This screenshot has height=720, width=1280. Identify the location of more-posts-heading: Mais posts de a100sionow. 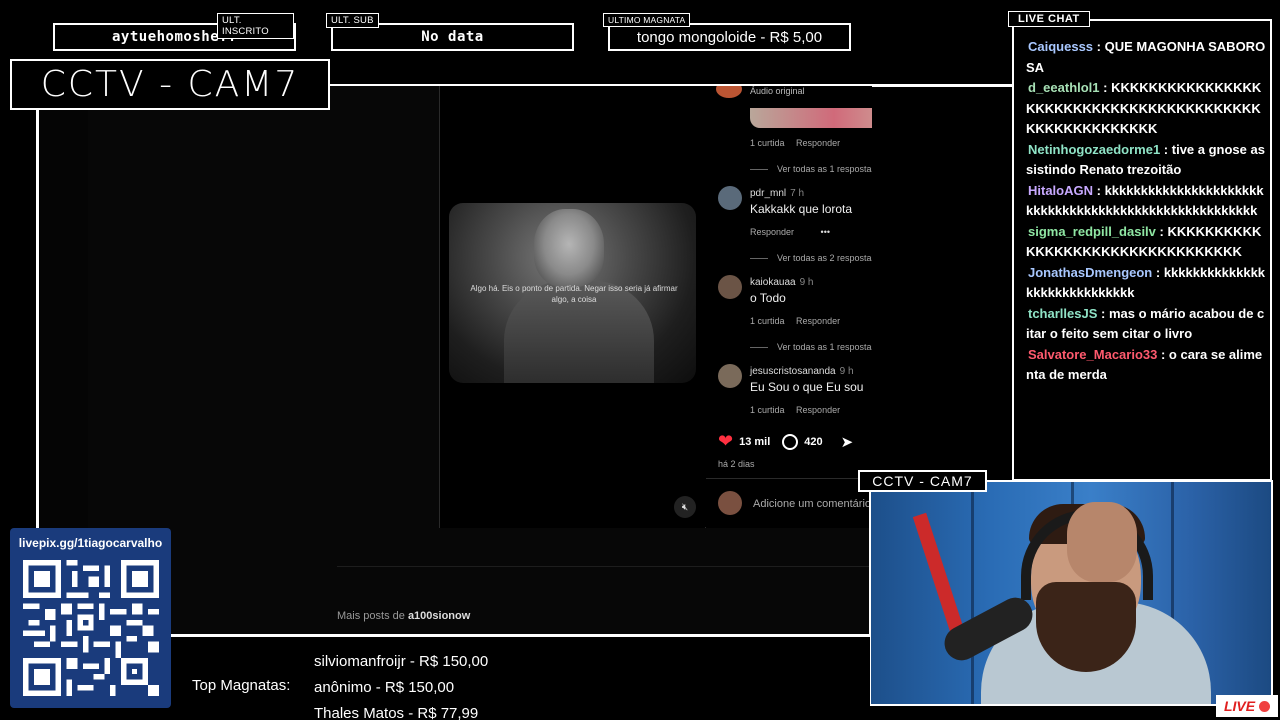
(403, 616).